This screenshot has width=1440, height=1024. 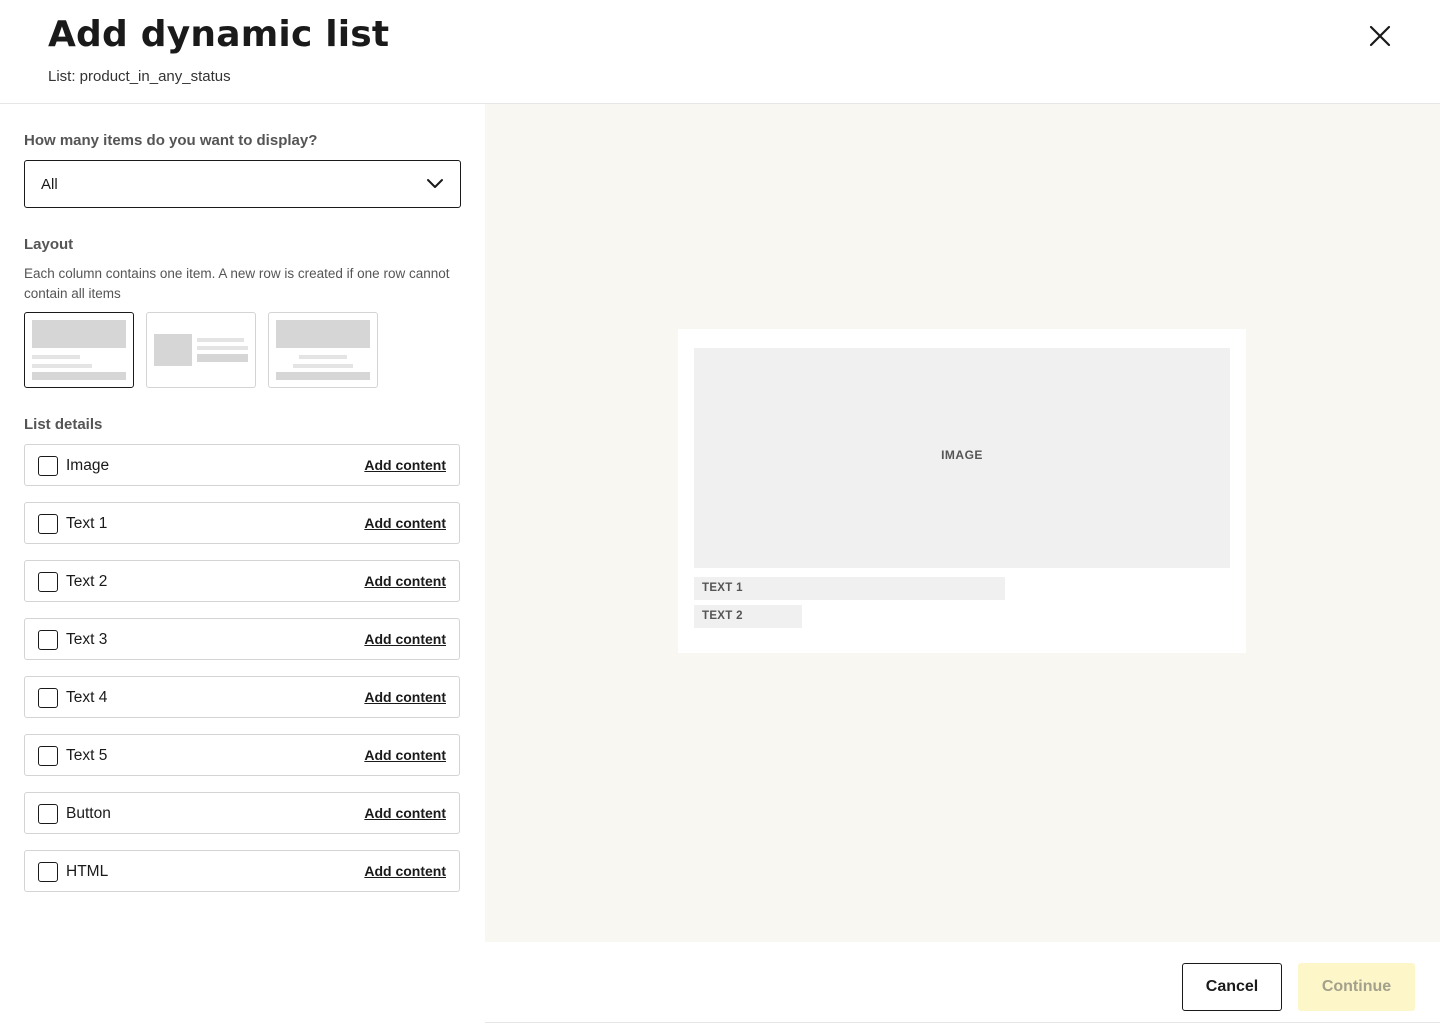 What do you see at coordinates (171, 140) in the screenshot?
I see `display-count-label: How many items do you want to display?` at bounding box center [171, 140].